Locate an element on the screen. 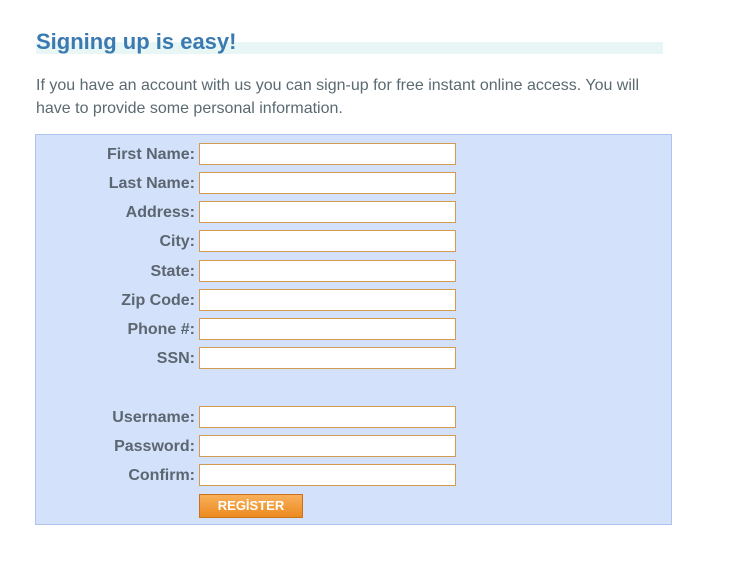 This screenshot has width=729, height=562. field-row-ssn: SSN: is located at coordinates (354, 358).